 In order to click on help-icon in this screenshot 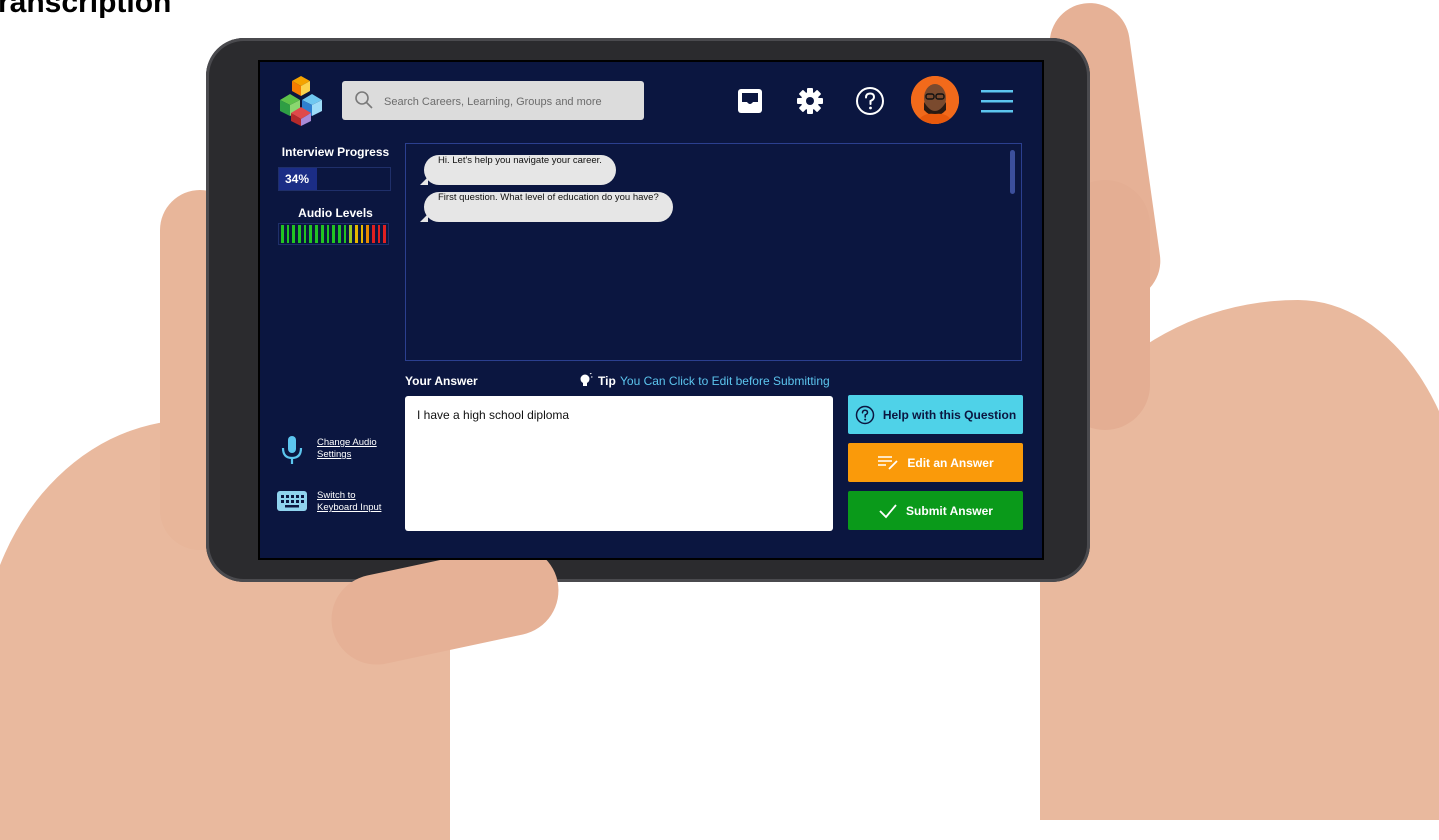, I will do `click(870, 101)`.